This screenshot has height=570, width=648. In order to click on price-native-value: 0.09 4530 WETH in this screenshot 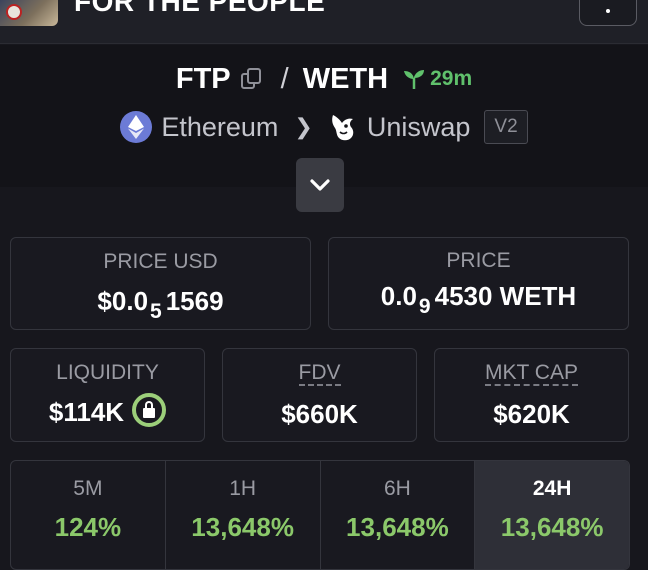, I will do `click(478, 299)`.